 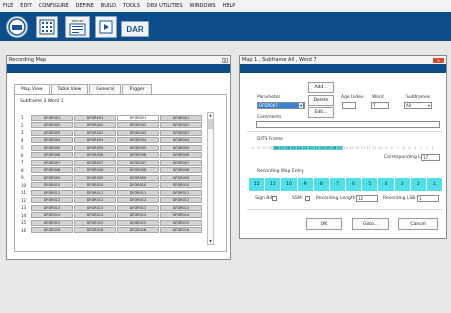 I want to click on tab-general: General, so click(x=105, y=89).